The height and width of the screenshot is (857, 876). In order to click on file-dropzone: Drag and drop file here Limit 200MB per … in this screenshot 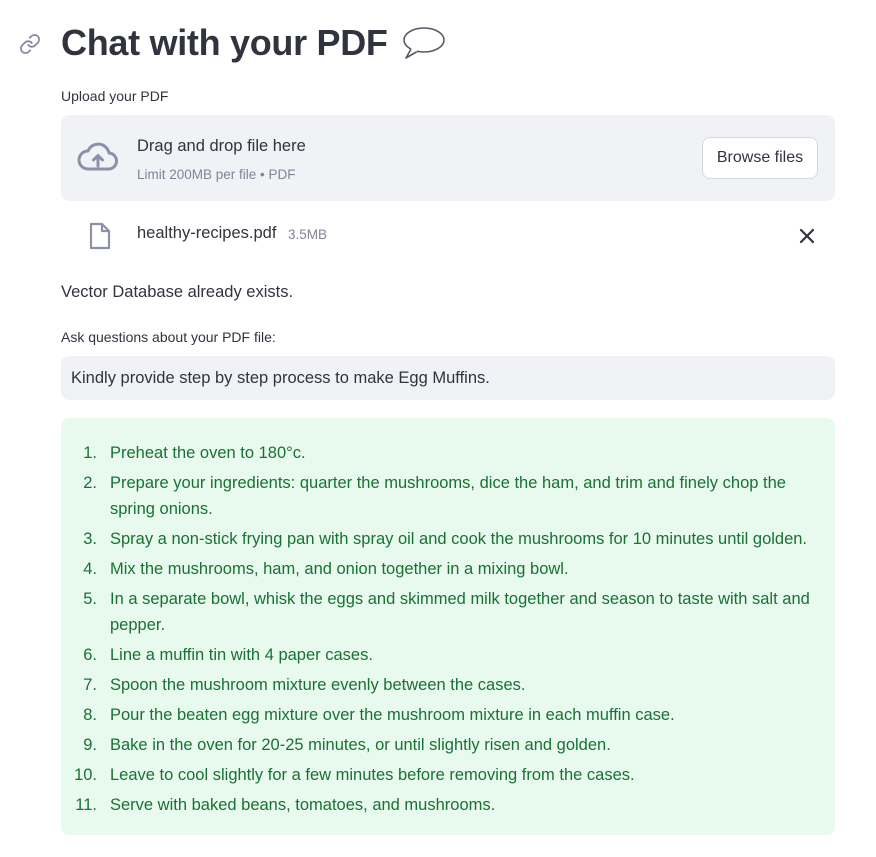, I will do `click(448, 158)`.